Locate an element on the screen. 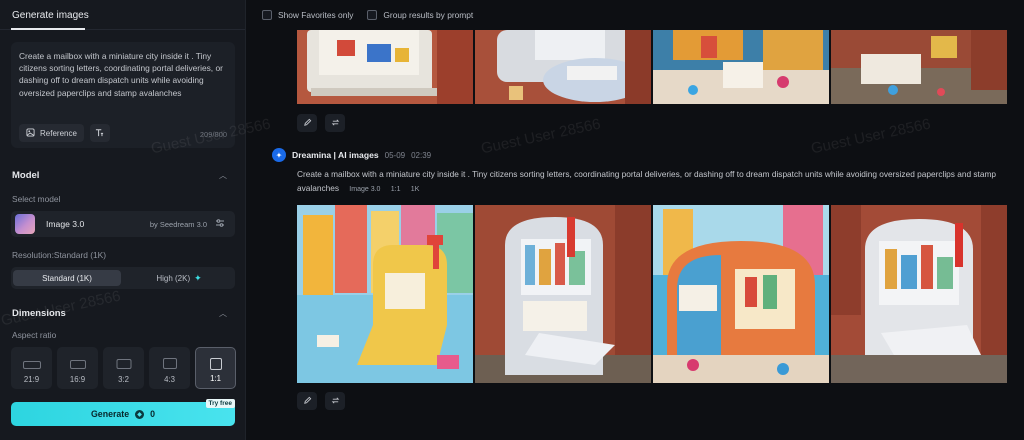 The width and height of the screenshot is (1024, 440). select-model-label: Select model is located at coordinates (36, 199).